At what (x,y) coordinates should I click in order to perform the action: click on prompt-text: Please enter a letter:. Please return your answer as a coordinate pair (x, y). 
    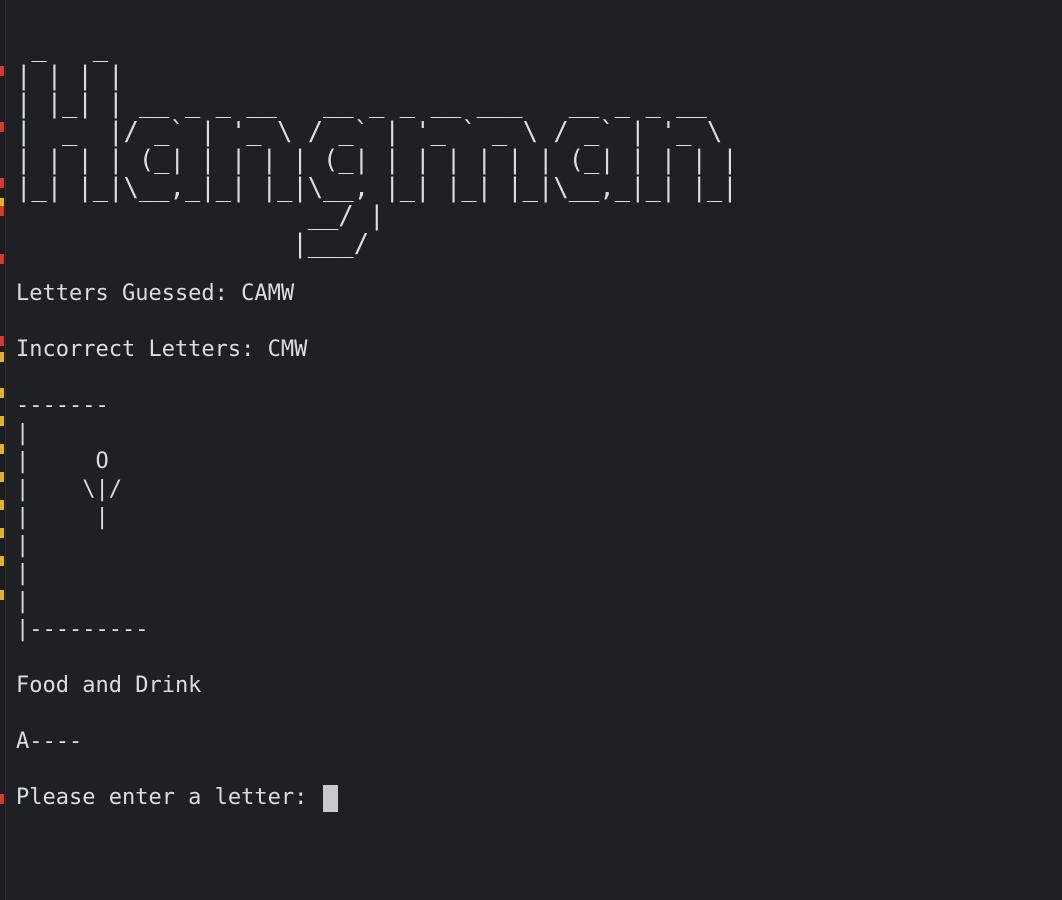
    Looking at the image, I should click on (168, 797).